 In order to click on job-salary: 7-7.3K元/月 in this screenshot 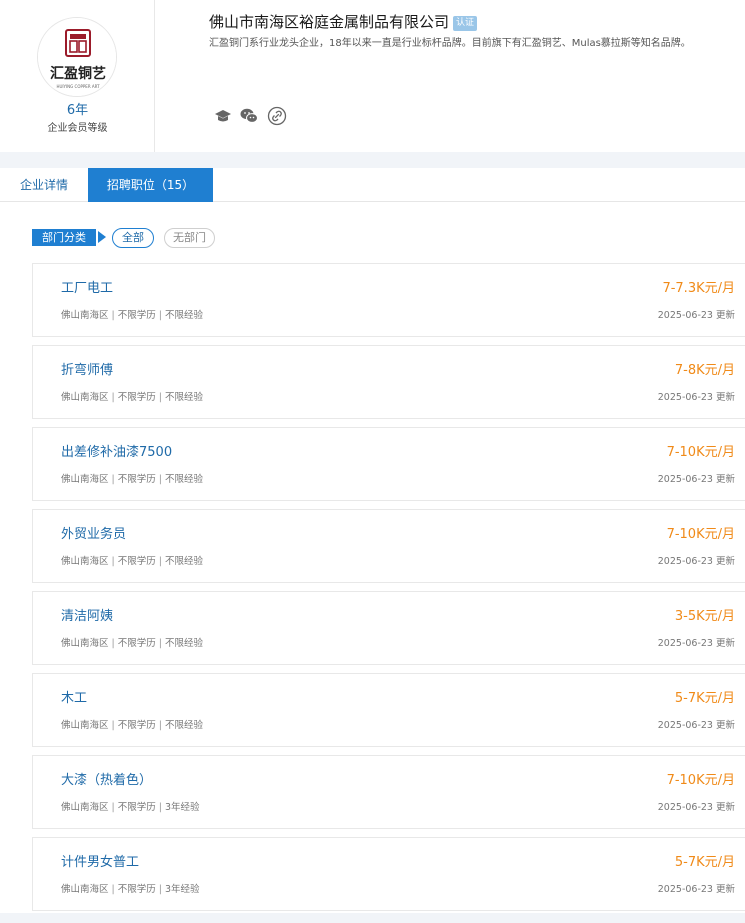, I will do `click(698, 288)`.